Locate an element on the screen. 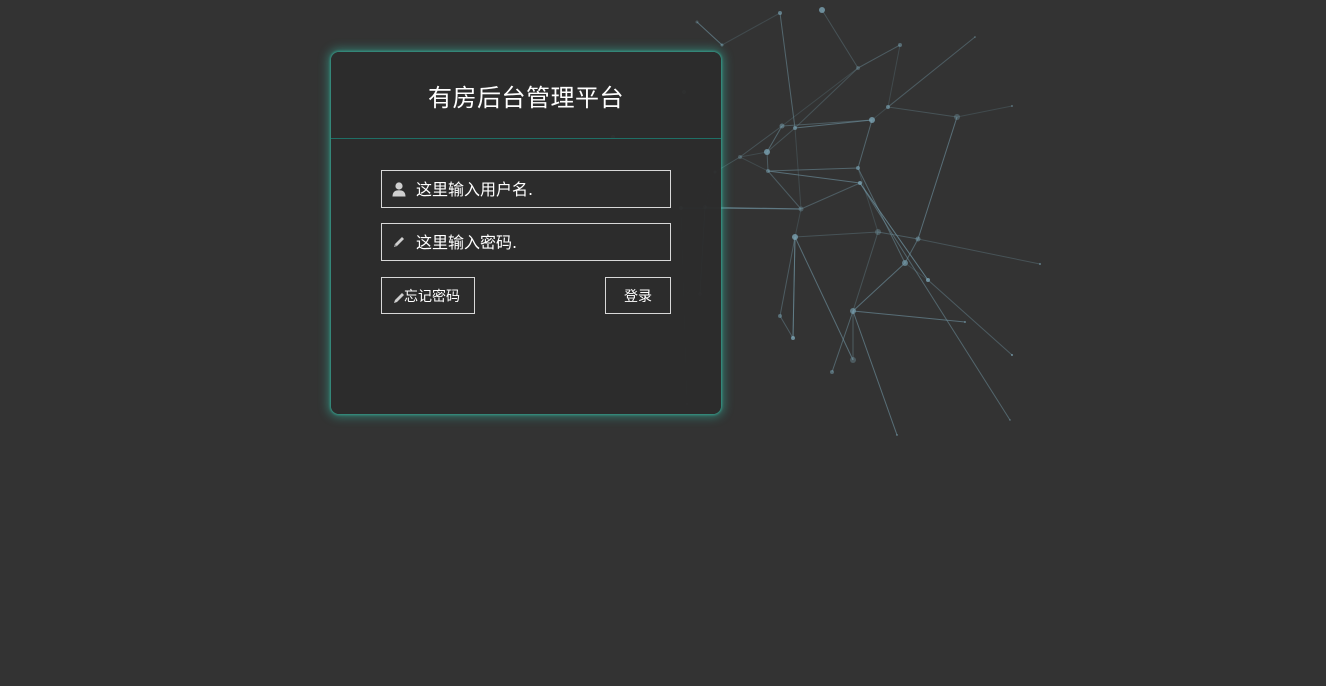  username-input is located at coordinates (536, 189).